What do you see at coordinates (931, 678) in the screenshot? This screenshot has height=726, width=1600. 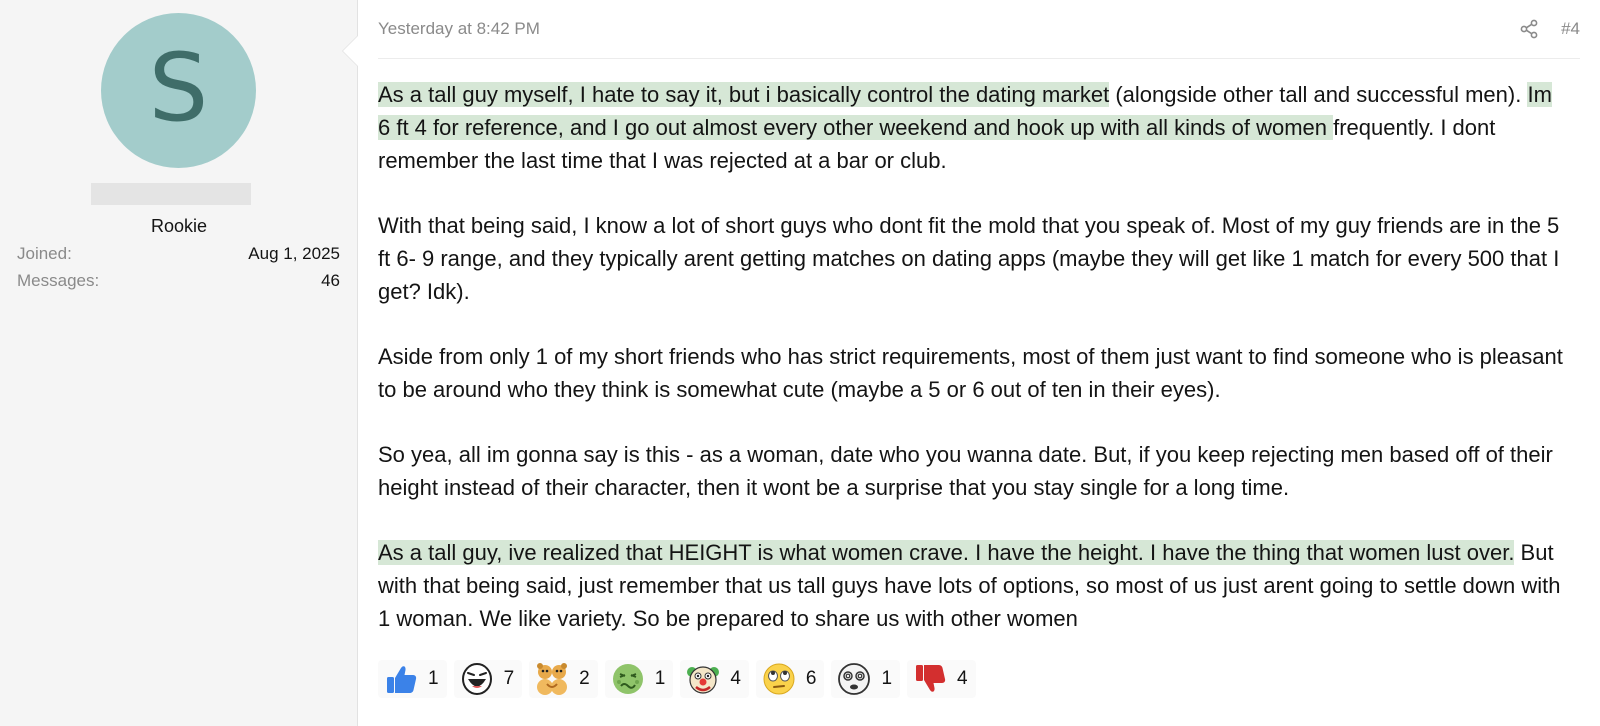 I see `thumbs-down-icon` at bounding box center [931, 678].